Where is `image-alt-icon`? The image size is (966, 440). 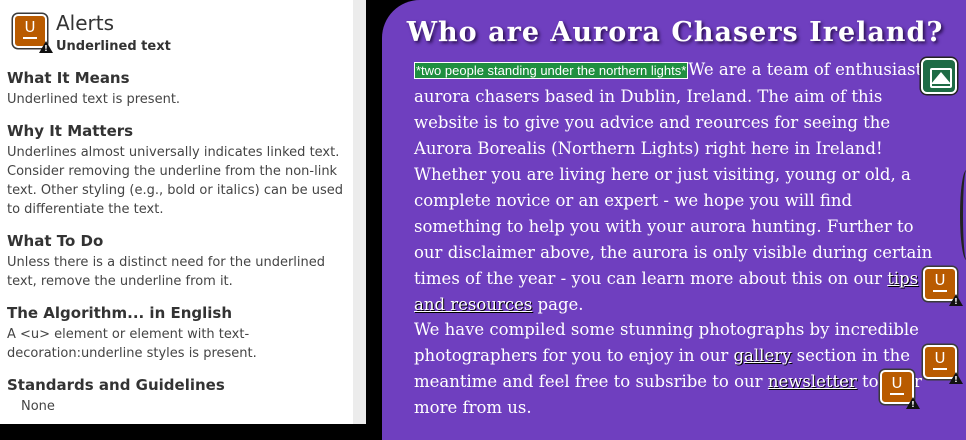
image-alt-icon is located at coordinates (939, 76).